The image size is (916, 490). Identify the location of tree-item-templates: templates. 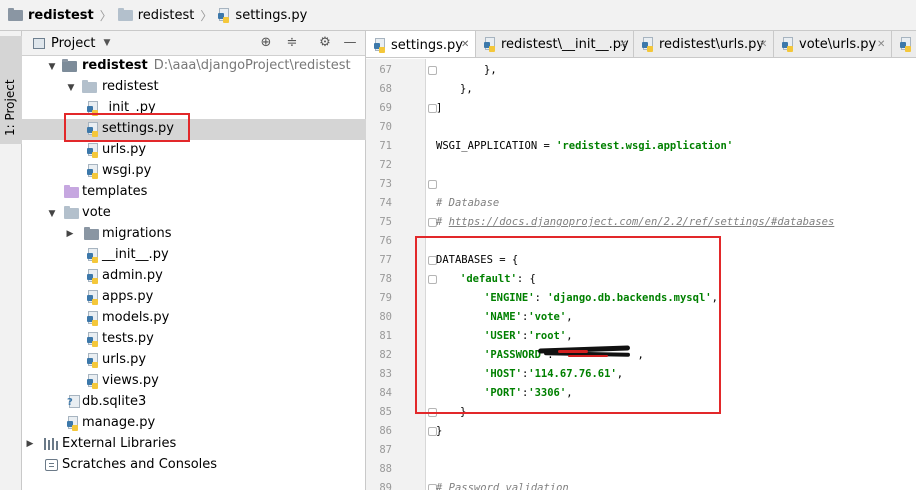
(194, 192).